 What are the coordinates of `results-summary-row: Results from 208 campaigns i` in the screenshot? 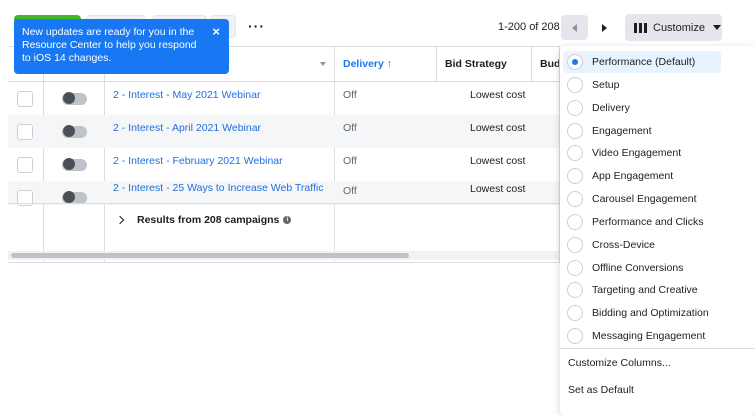 It's located at (202, 220).